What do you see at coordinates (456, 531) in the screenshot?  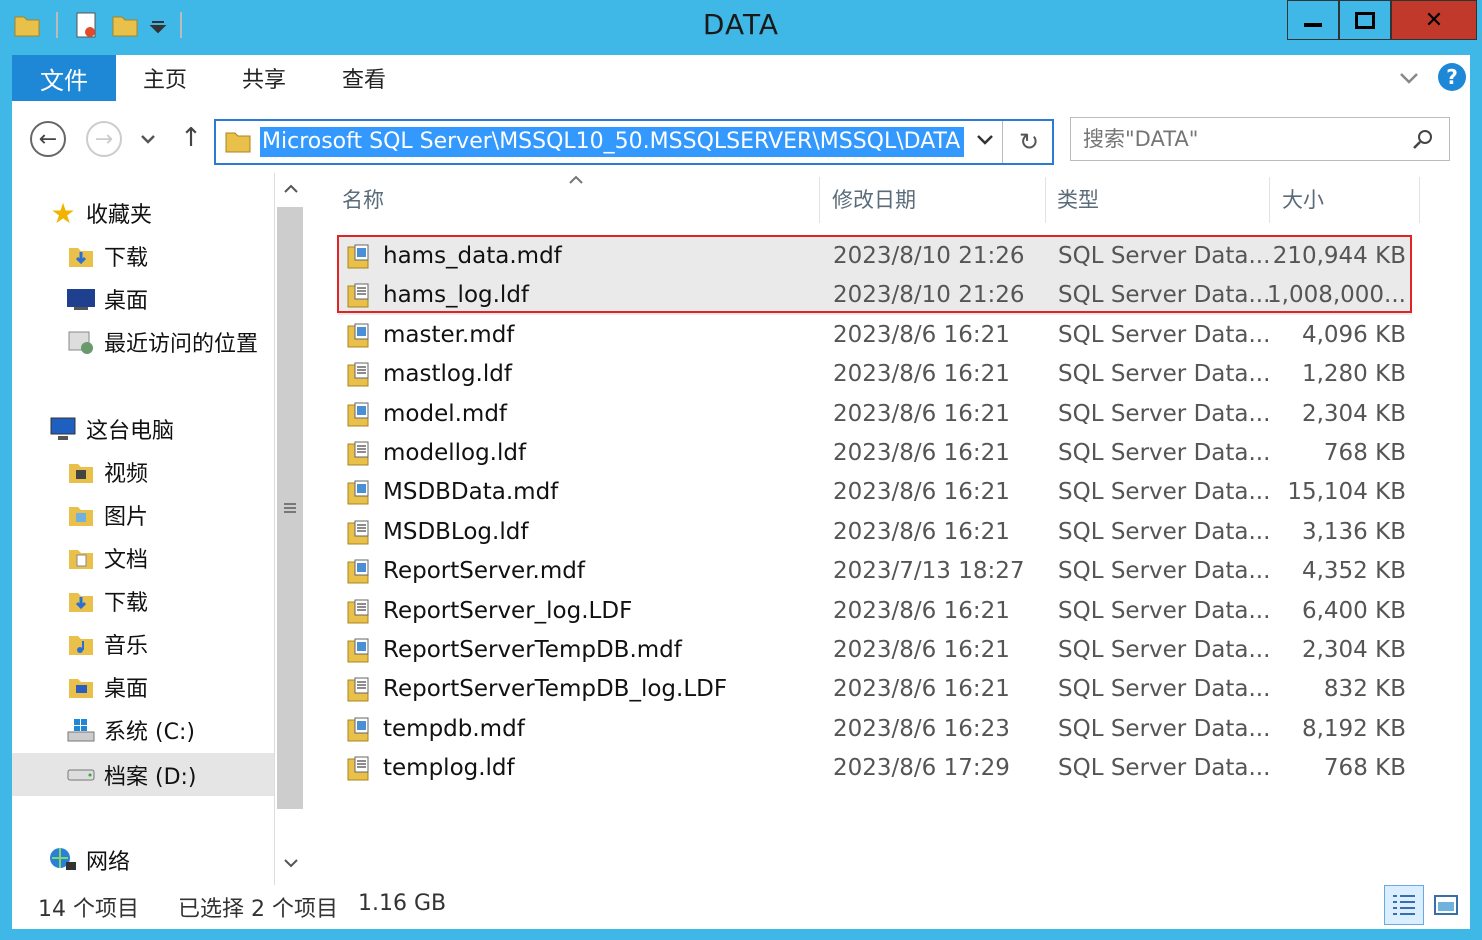 I see `file-name: MSDBLog.ldf` at bounding box center [456, 531].